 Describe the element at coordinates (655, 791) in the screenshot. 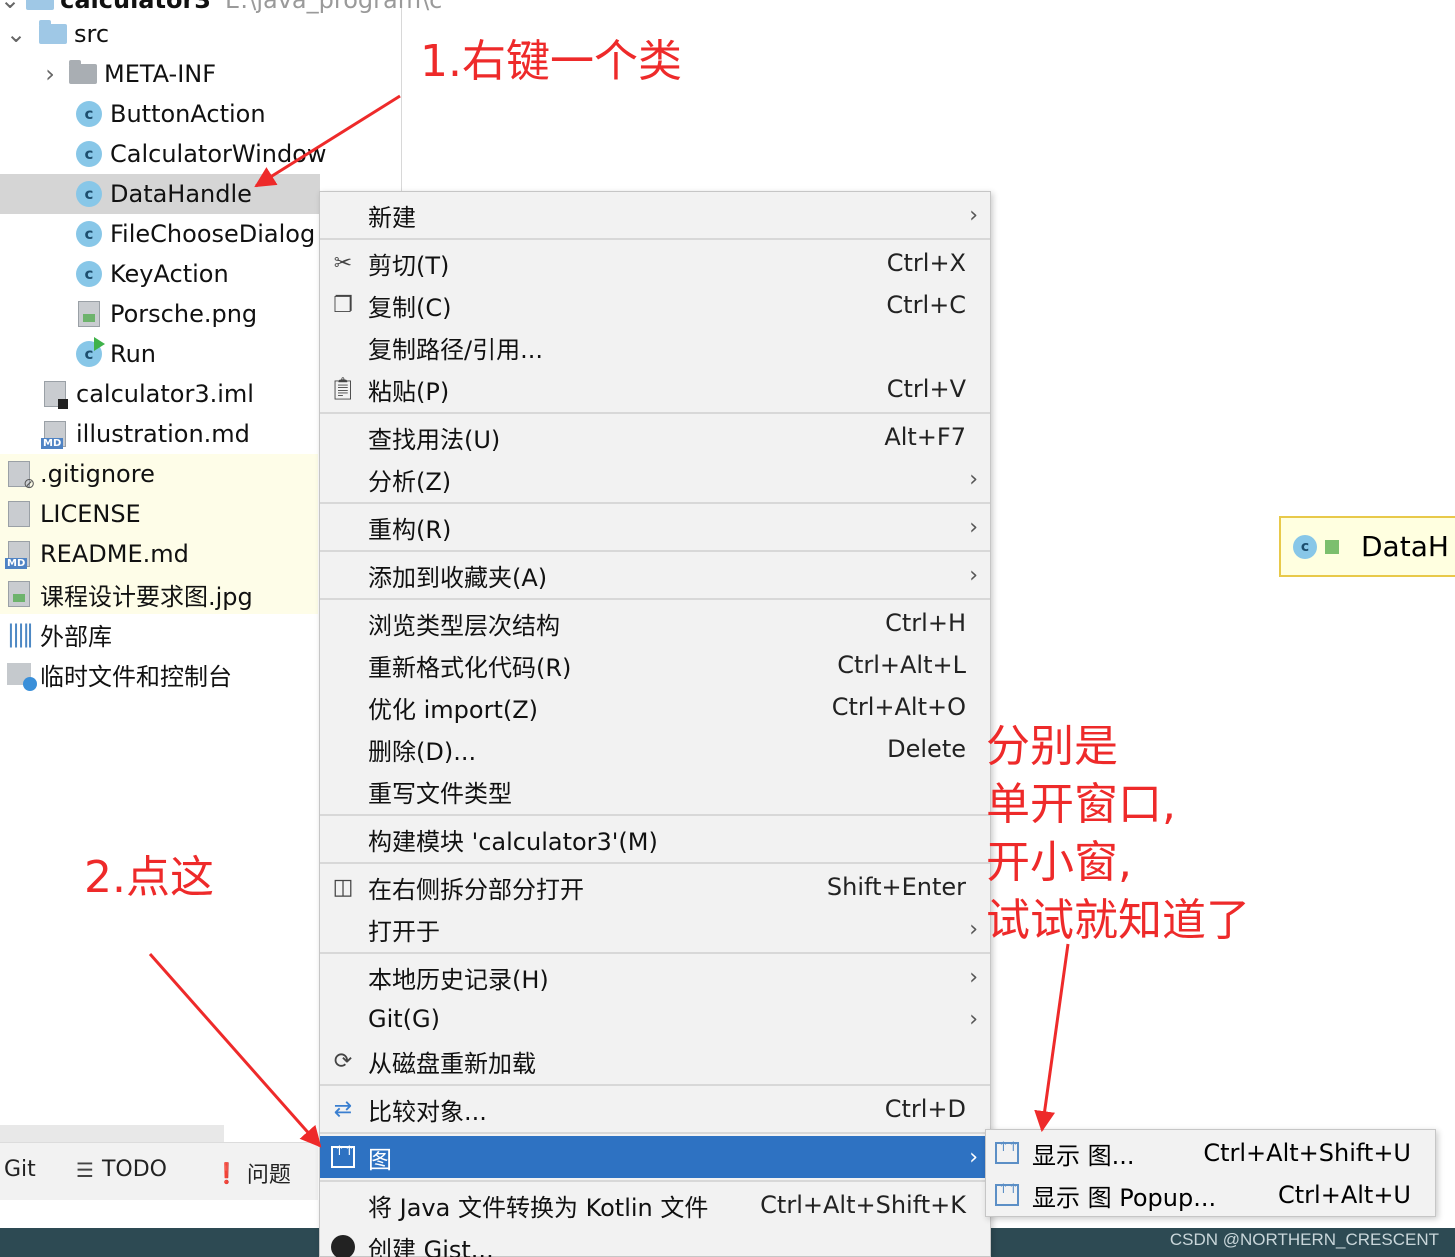

I see `menu-item-override-file-type: 重写文件类型` at that location.